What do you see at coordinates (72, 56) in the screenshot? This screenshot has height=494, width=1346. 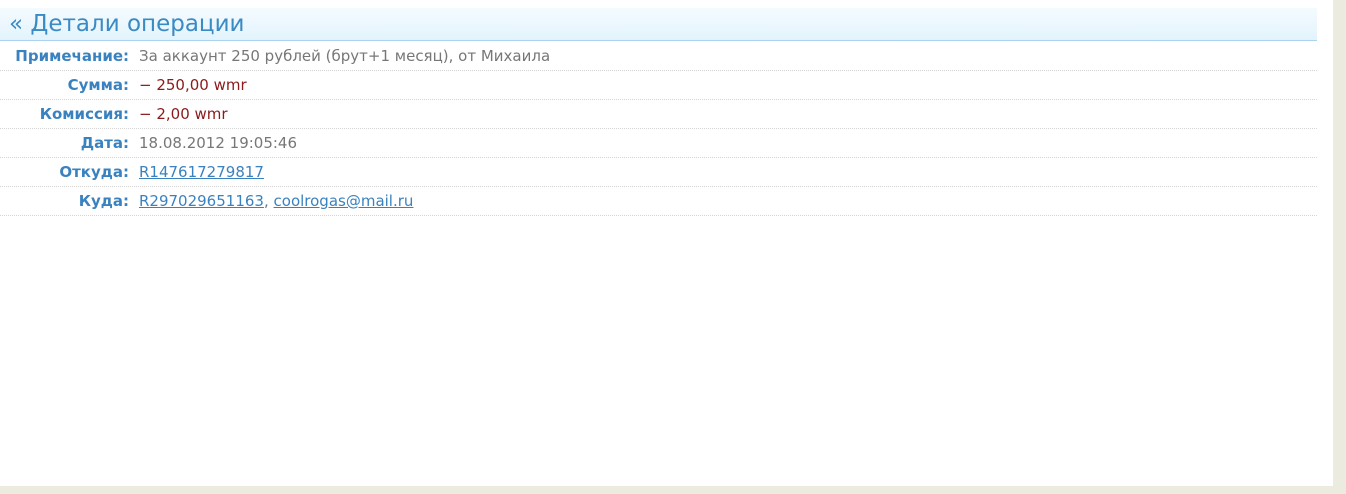 I see `note-label: Примечание:` at bounding box center [72, 56].